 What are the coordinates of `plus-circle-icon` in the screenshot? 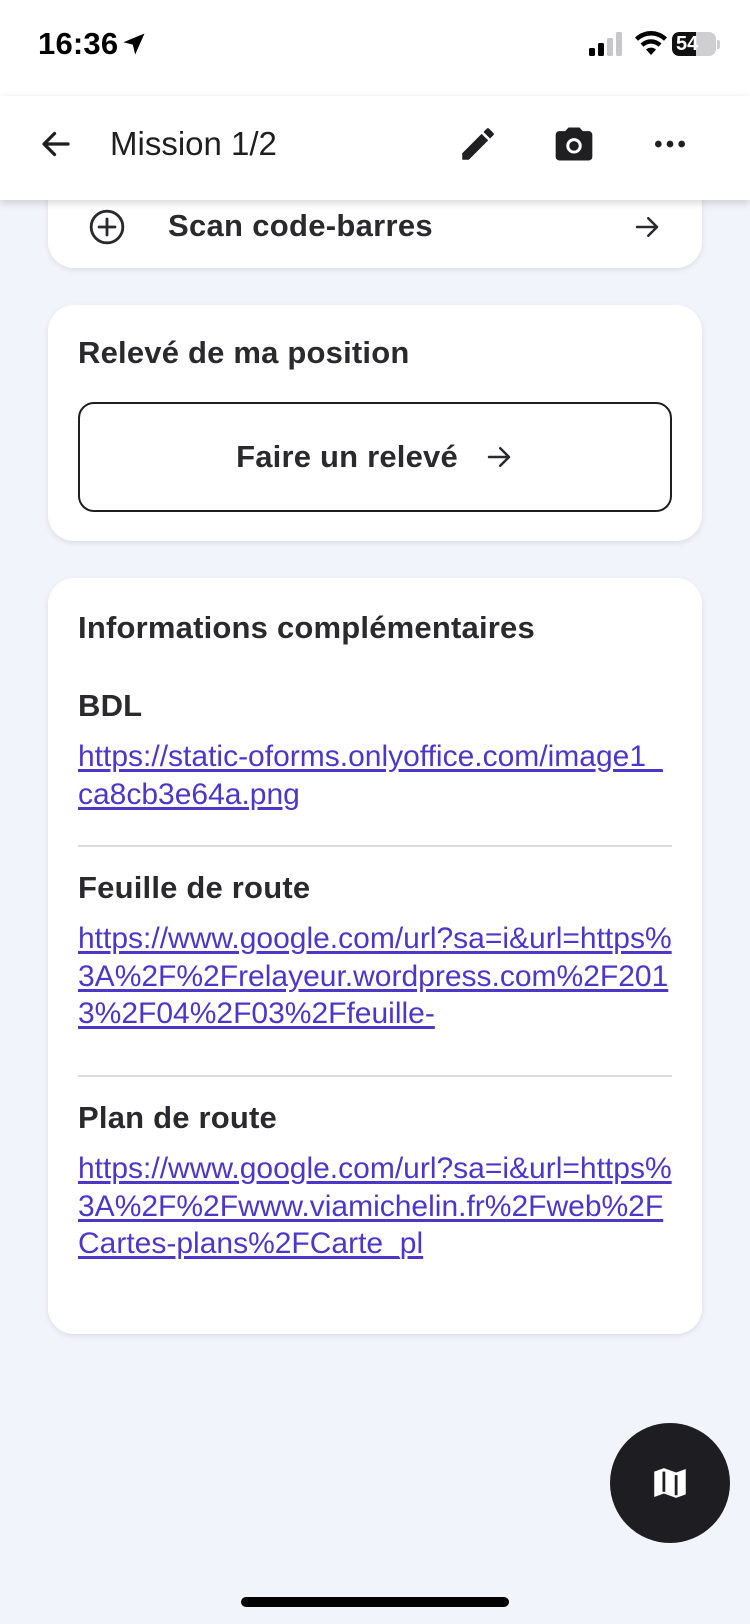 It's located at (107, 227).